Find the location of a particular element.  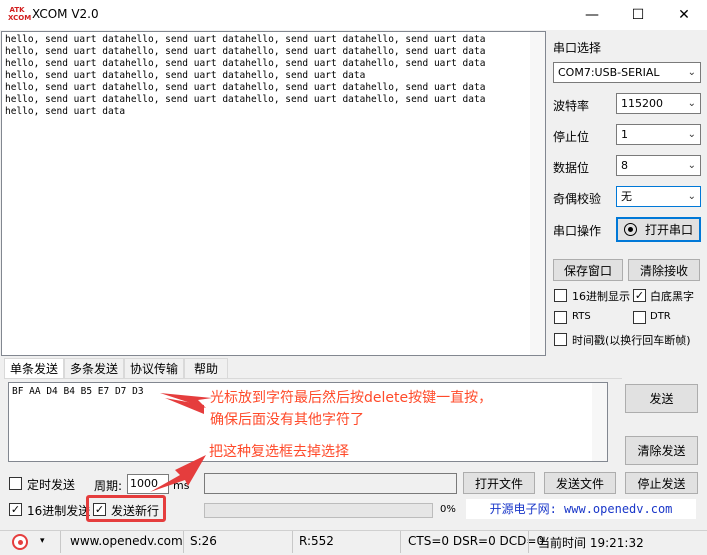

annotation-note-1: 光标放到字符最后然后按delete按键一直按， is located at coordinates (351, 398).